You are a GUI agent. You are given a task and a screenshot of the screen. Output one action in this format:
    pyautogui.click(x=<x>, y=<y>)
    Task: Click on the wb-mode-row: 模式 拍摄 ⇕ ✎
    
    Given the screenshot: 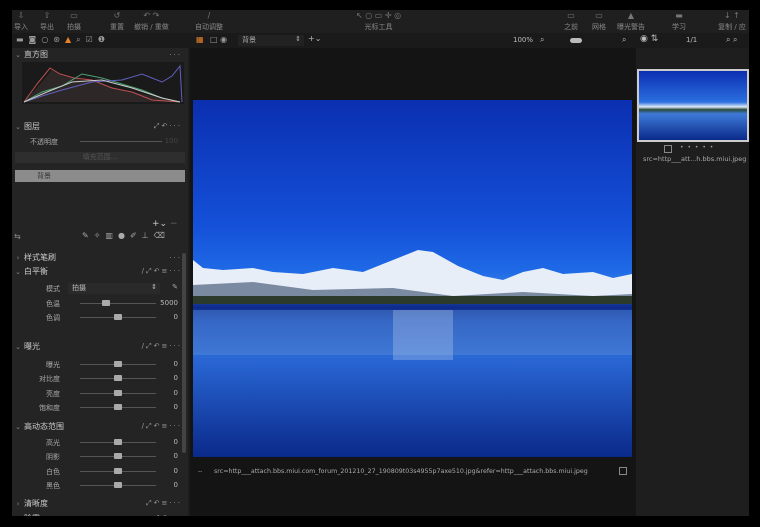 What is the action you would take?
    pyautogui.click(x=112, y=288)
    